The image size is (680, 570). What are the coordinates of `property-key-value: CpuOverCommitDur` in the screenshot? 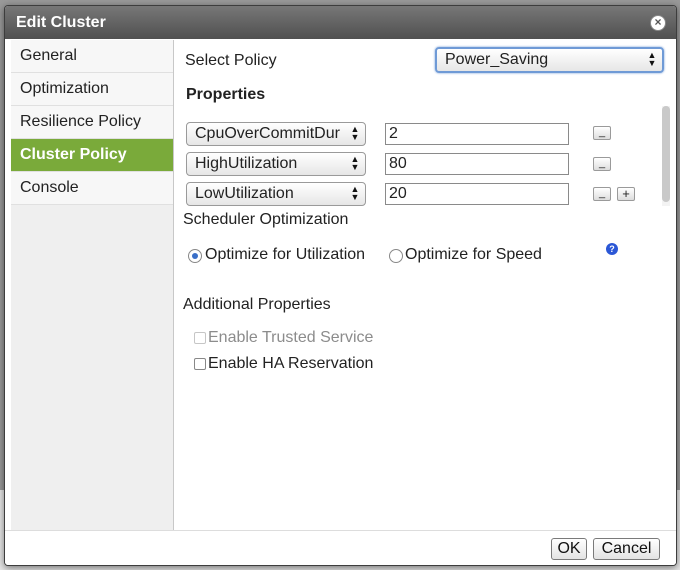 It's located at (267, 133).